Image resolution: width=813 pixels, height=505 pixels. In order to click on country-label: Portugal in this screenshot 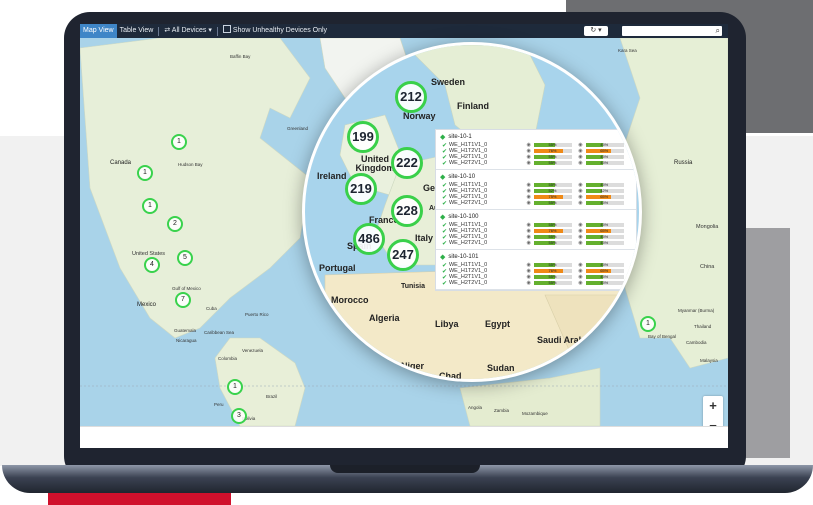, I will do `click(337, 268)`.